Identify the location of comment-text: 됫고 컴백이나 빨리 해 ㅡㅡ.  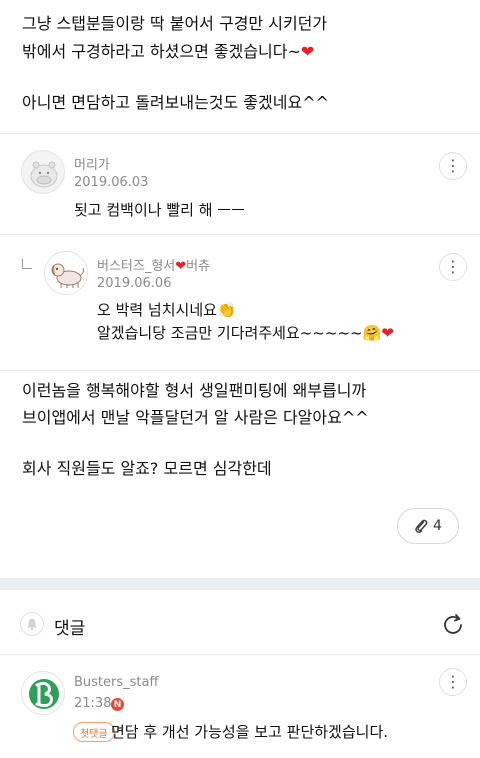
(159, 210).